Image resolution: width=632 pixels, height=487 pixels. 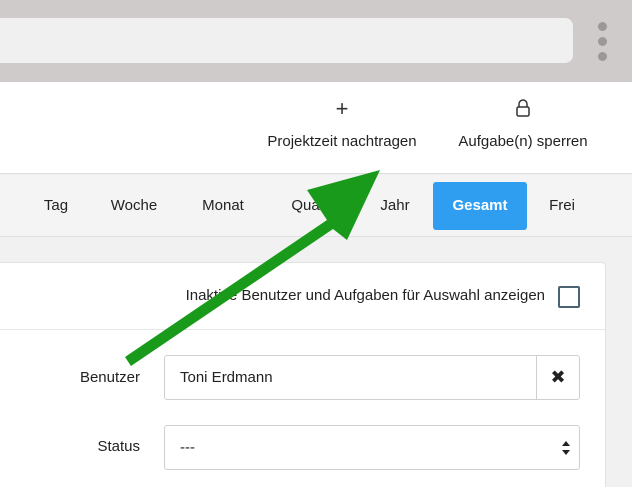 What do you see at coordinates (395, 206) in the screenshot?
I see `tab-year: Jahr` at bounding box center [395, 206].